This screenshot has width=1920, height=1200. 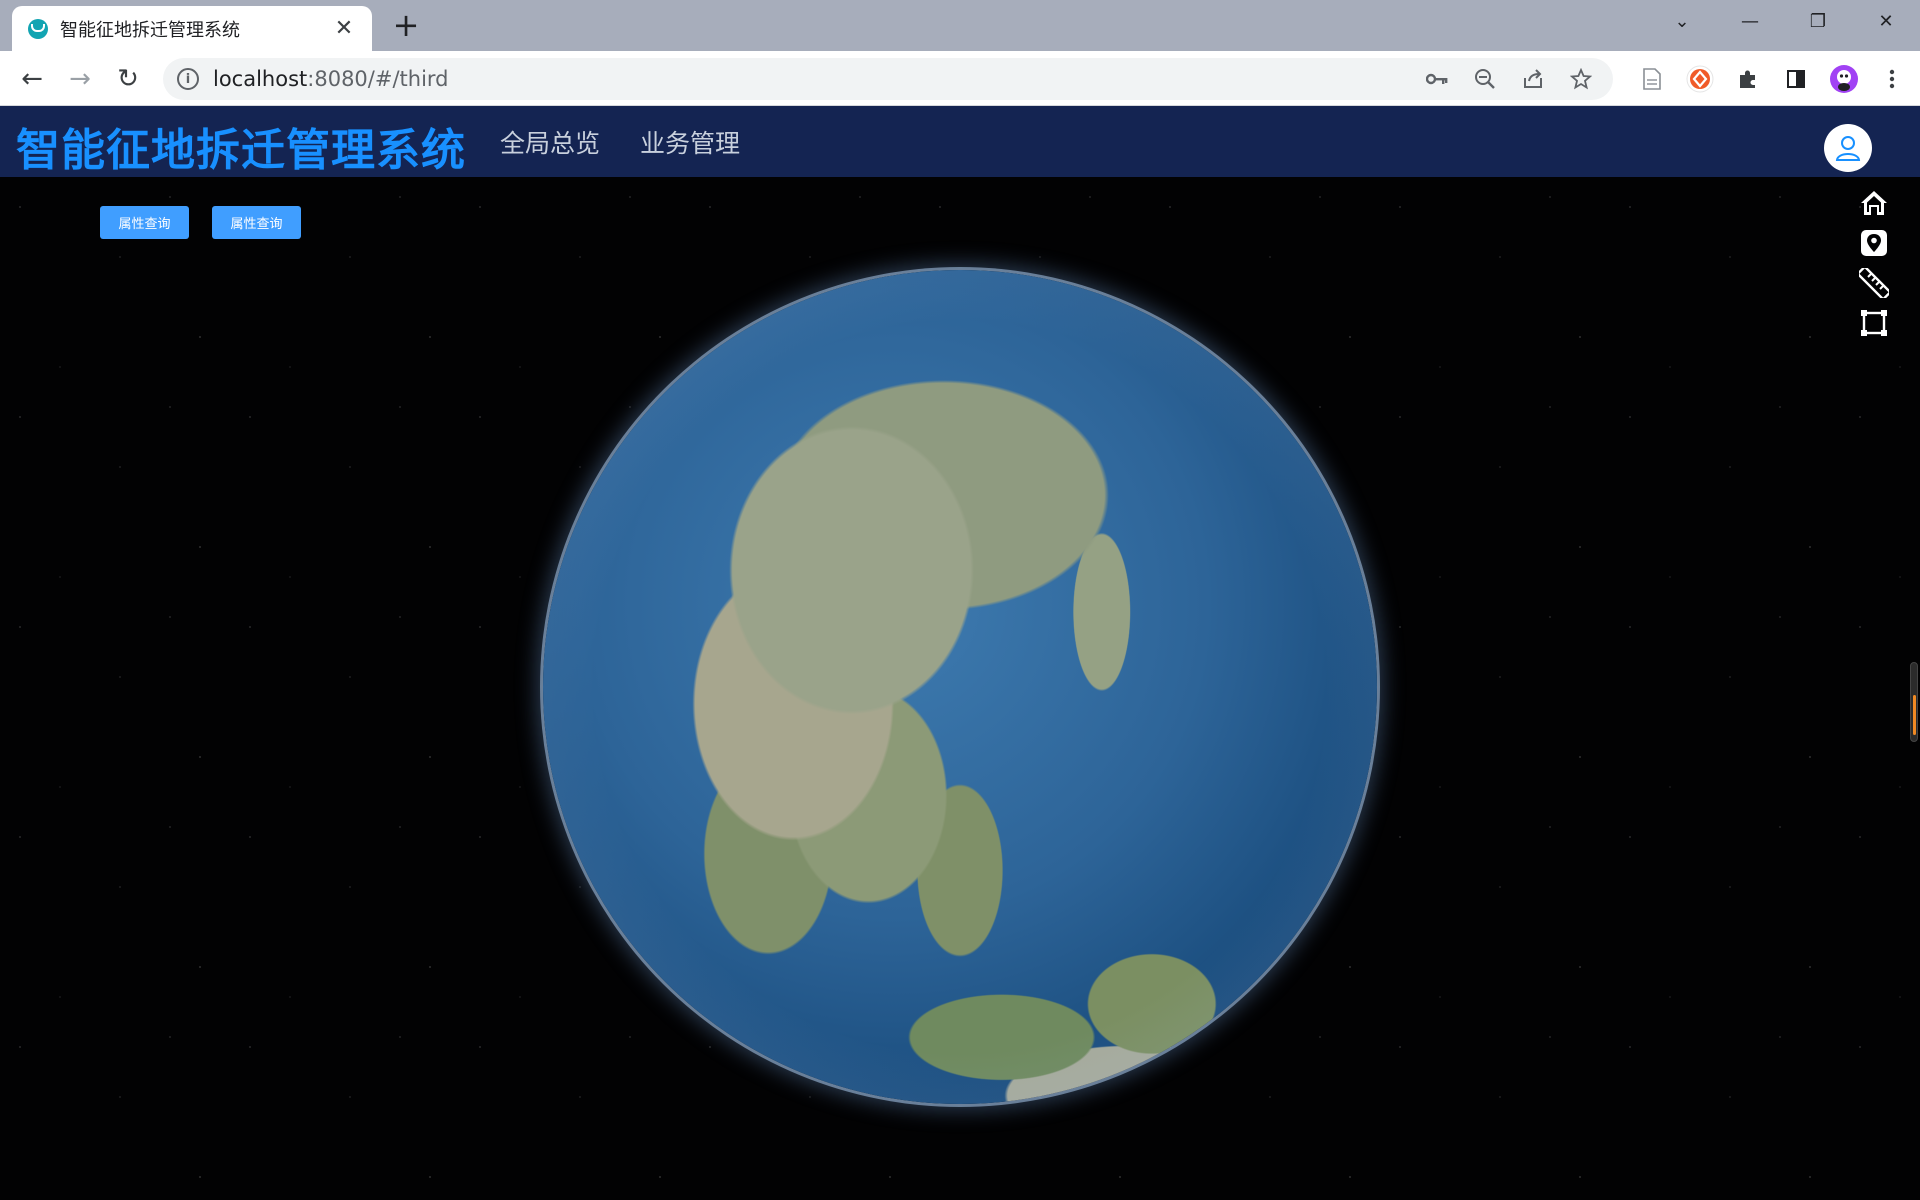 I want to click on url-text: localhost:8080/#/third, so click(x=331, y=79).